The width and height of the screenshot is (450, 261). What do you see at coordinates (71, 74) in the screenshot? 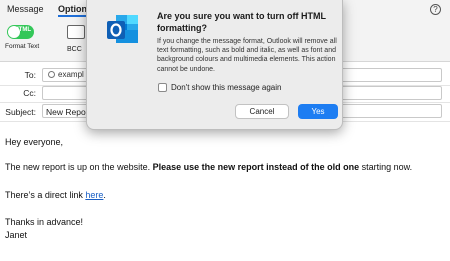
I see `to-recipient-text: exampl` at bounding box center [71, 74].